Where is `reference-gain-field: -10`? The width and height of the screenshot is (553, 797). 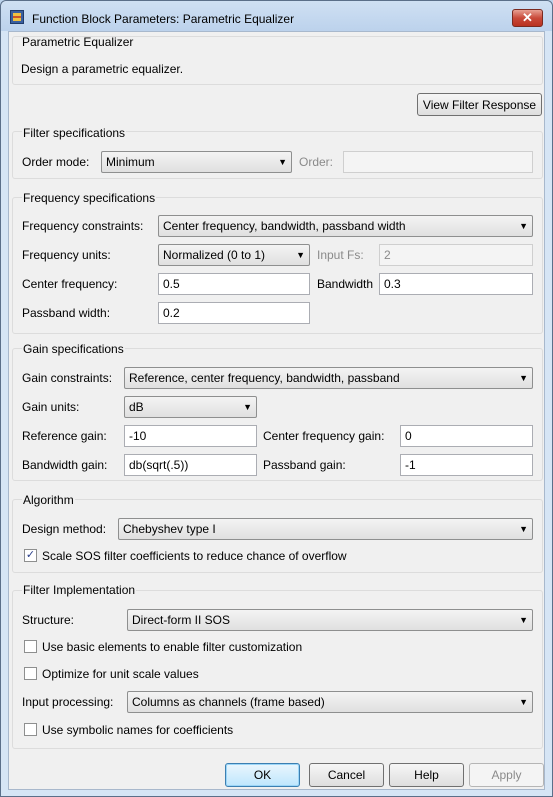
reference-gain-field: -10 is located at coordinates (190, 436).